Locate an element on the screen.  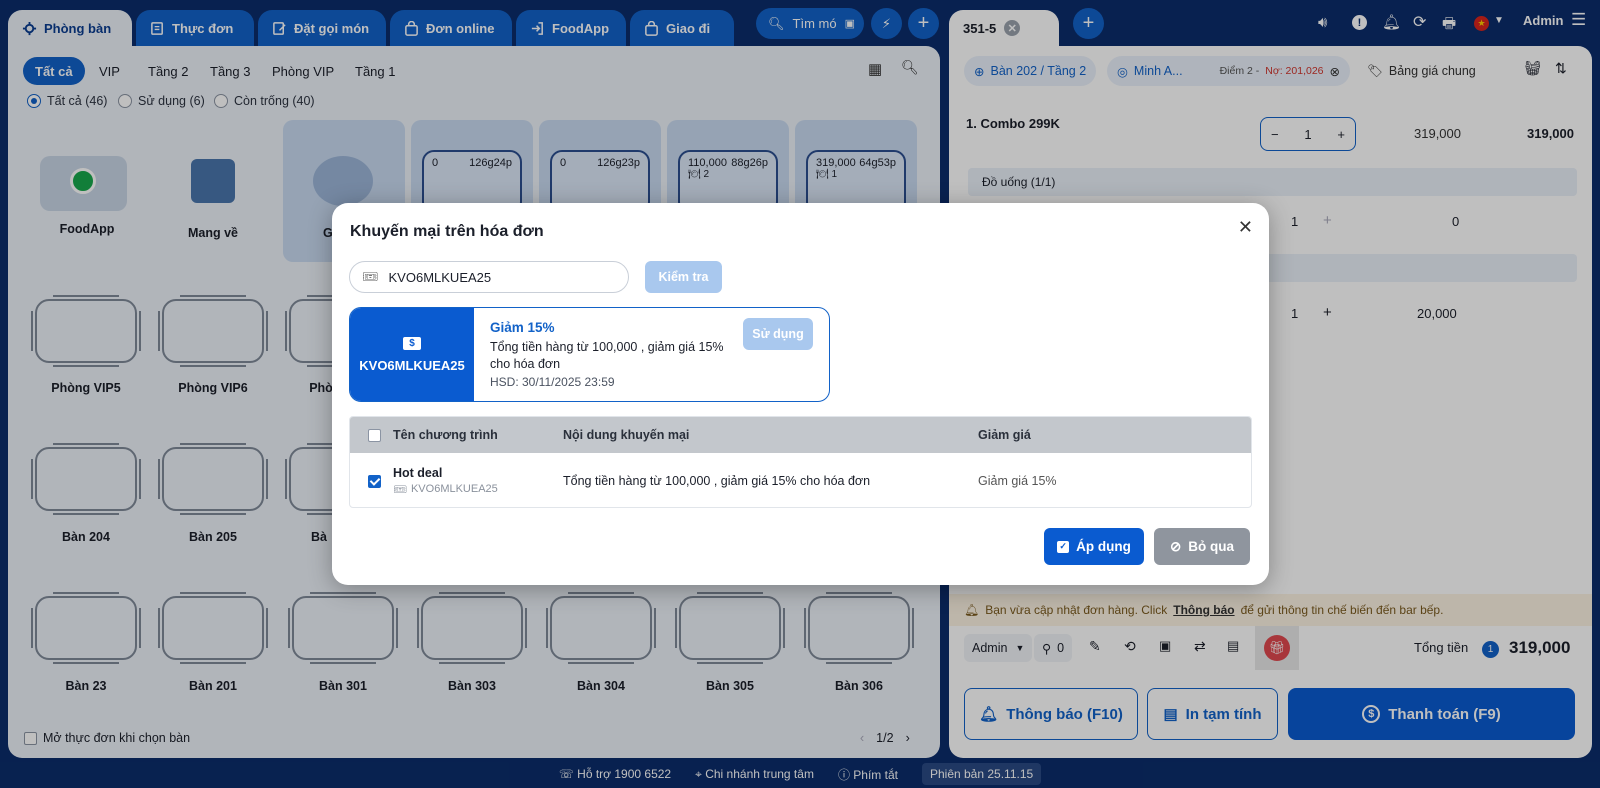
program-name: Hot deal is located at coordinates (418, 473).